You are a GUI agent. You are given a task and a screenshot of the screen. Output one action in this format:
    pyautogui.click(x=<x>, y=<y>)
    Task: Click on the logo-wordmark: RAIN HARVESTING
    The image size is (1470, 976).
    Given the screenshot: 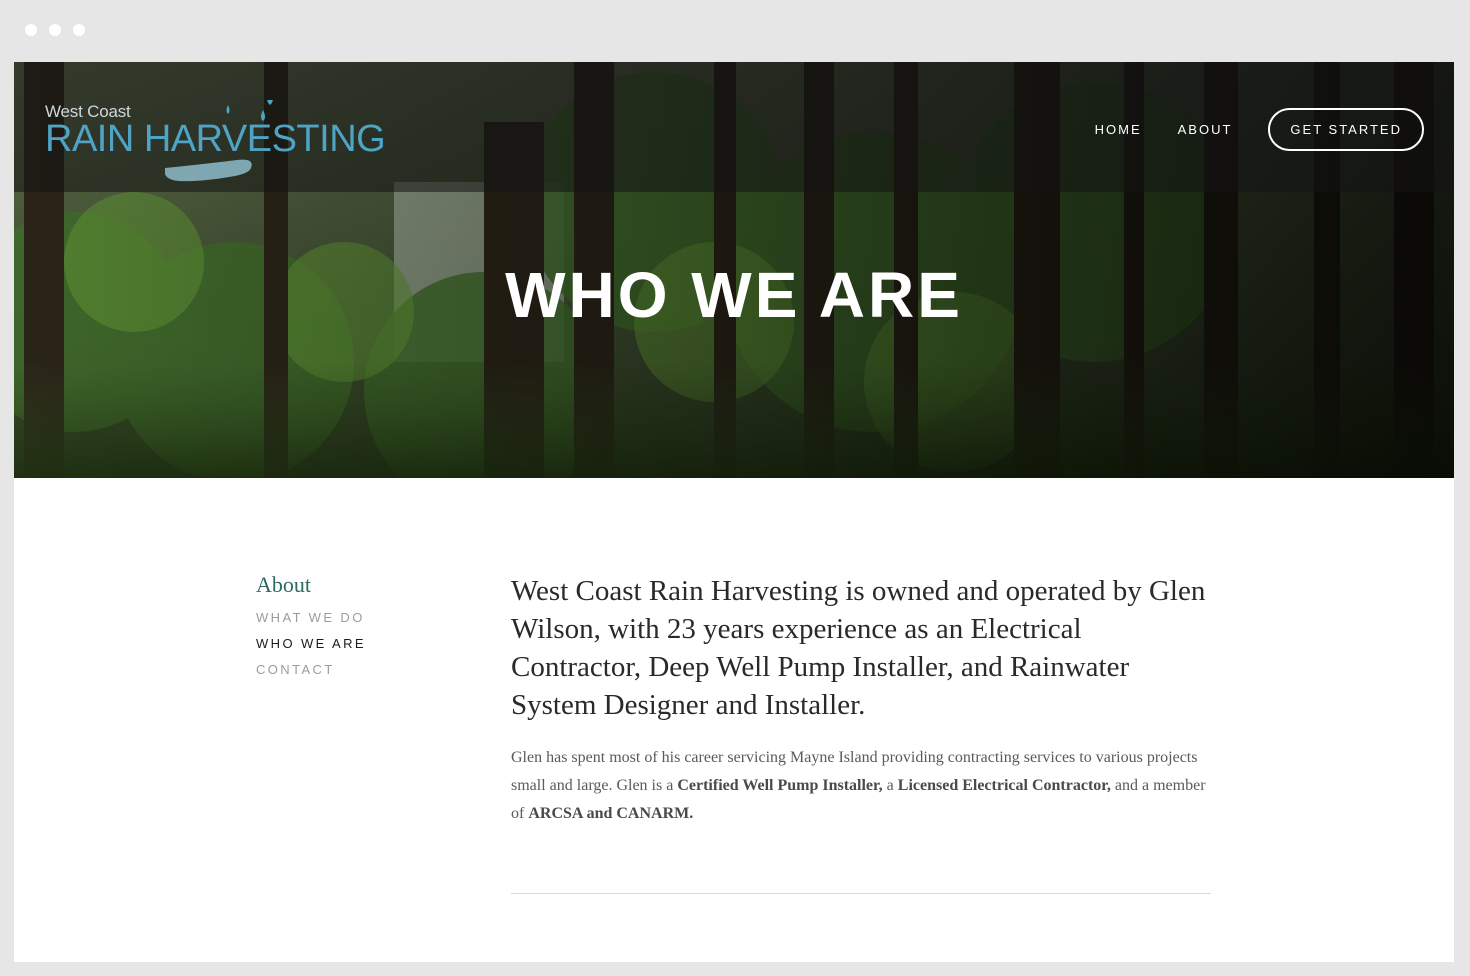 What is the action you would take?
    pyautogui.click(x=215, y=139)
    